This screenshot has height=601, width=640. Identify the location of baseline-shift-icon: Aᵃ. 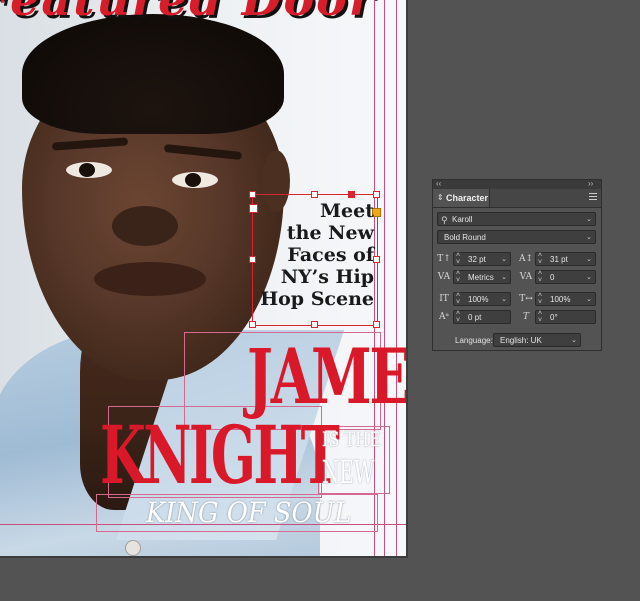
(444, 317).